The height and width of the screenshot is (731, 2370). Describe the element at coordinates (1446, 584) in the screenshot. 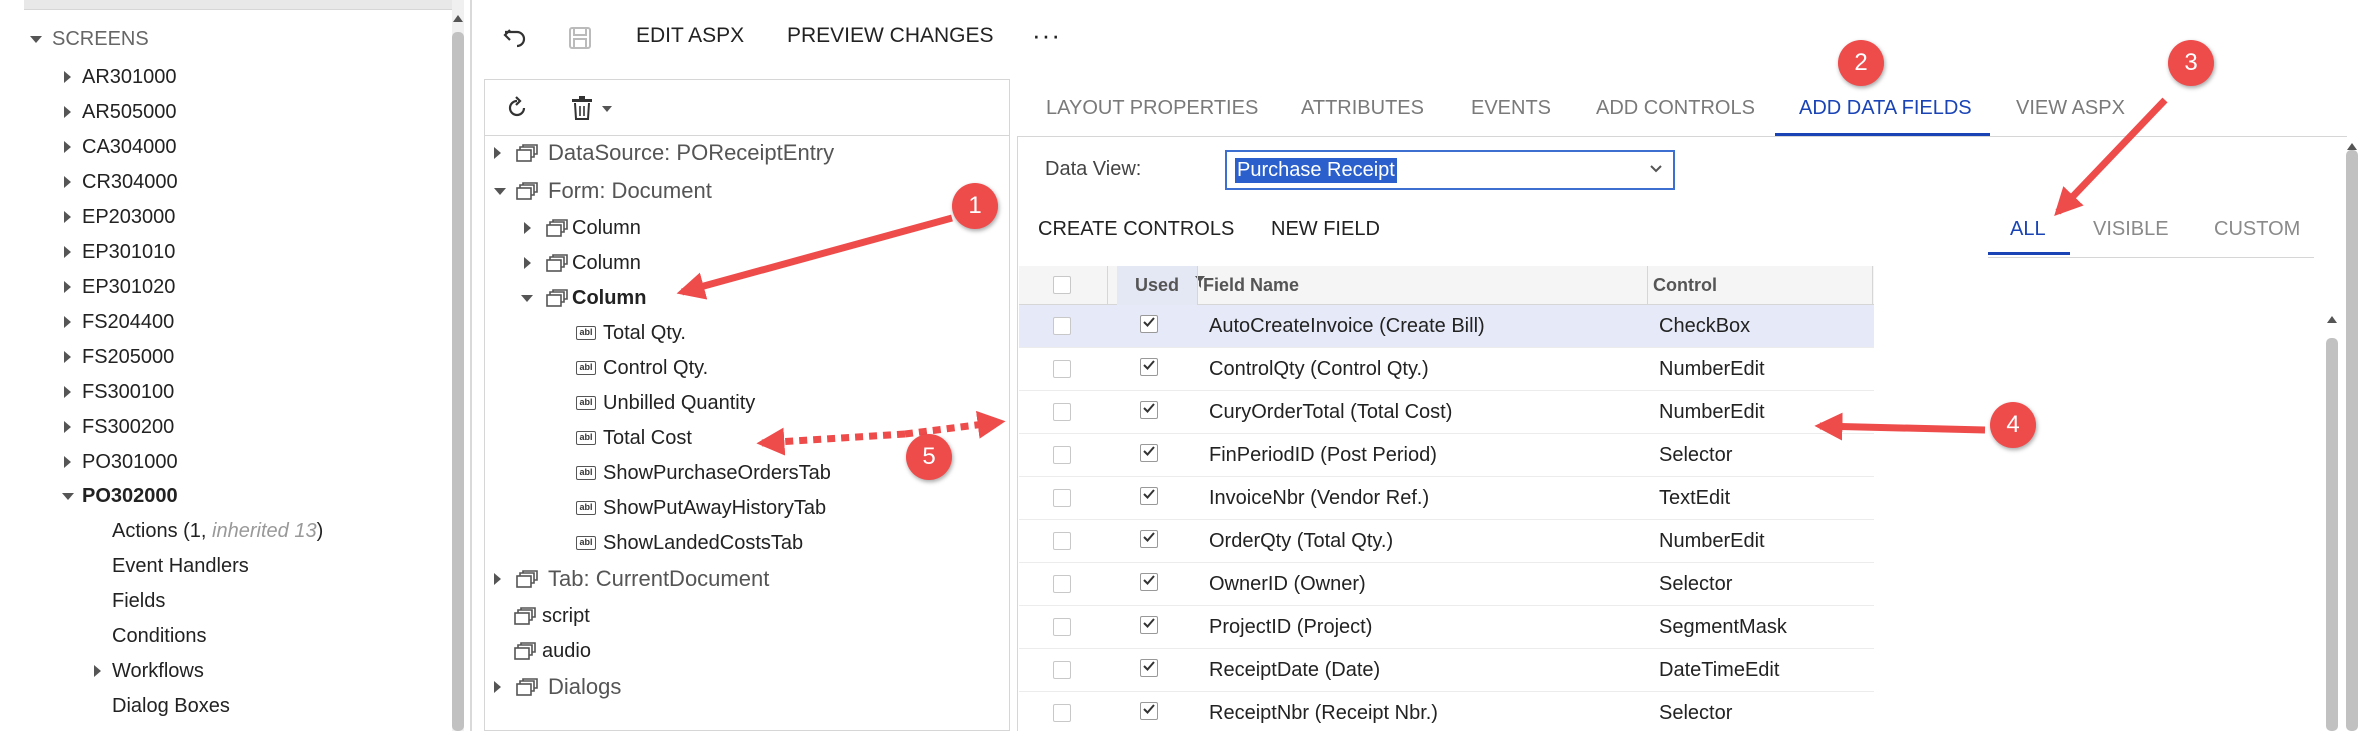

I see `table-row: OwnerID (Owner) Selector` at that location.